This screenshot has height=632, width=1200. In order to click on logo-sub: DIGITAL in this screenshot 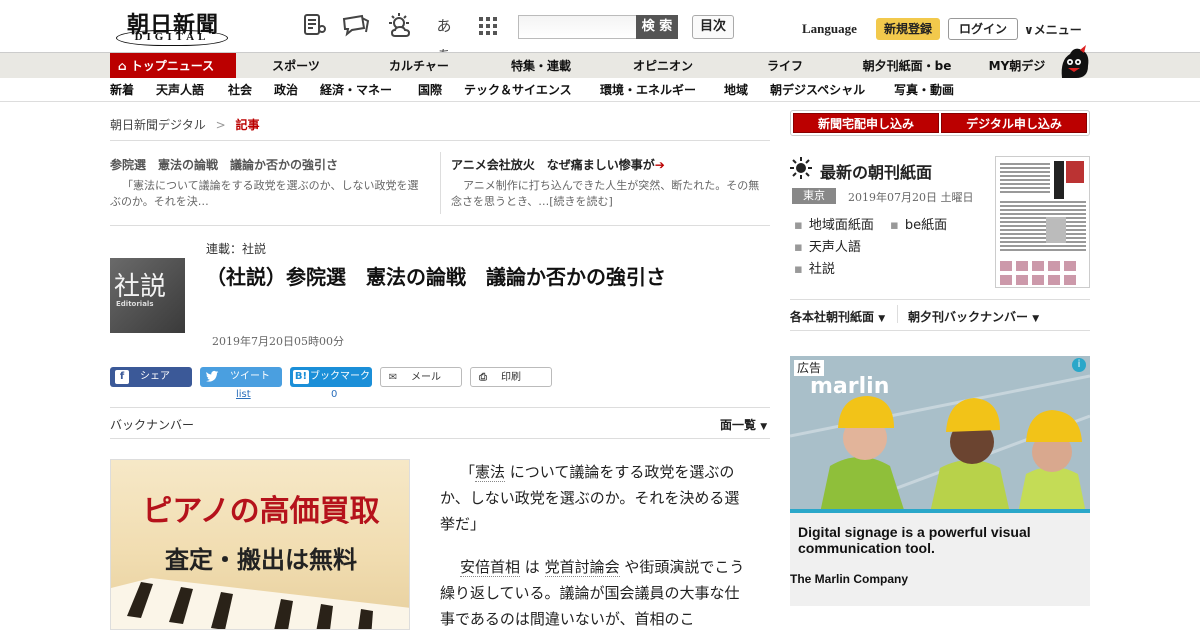, I will do `click(172, 38)`.